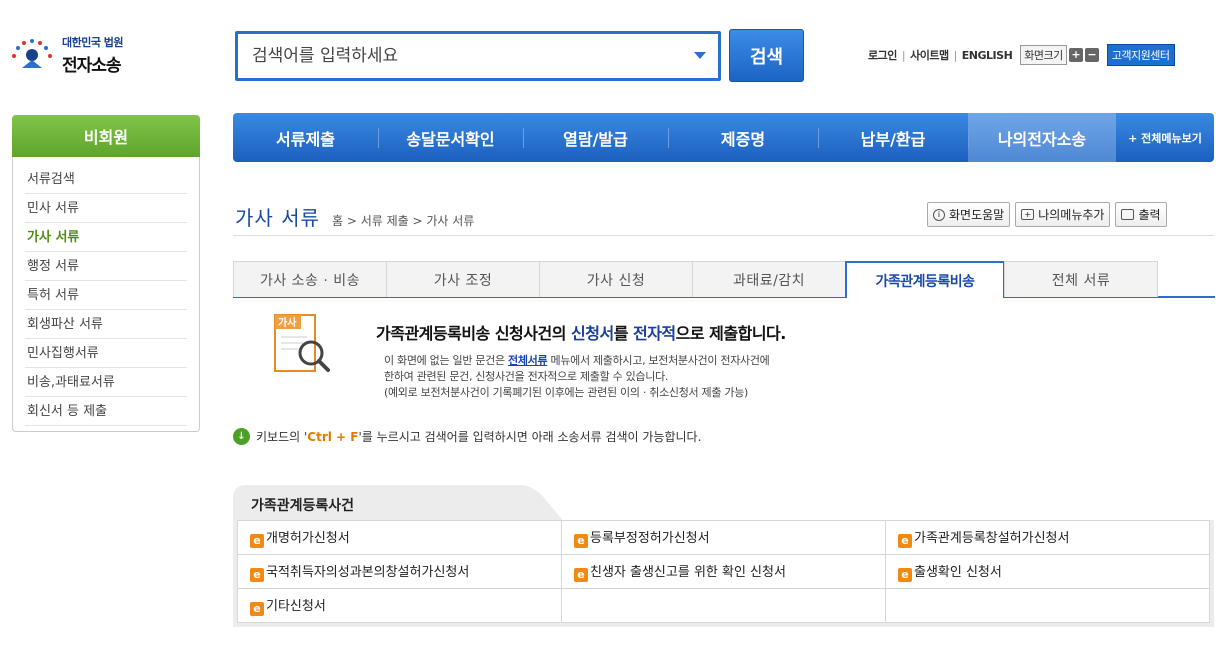 The width and height of the screenshot is (1226, 648). Describe the element at coordinates (106, 411) in the screenshot. I see `sidebar-item-reply: 회신서 등 제출` at that location.